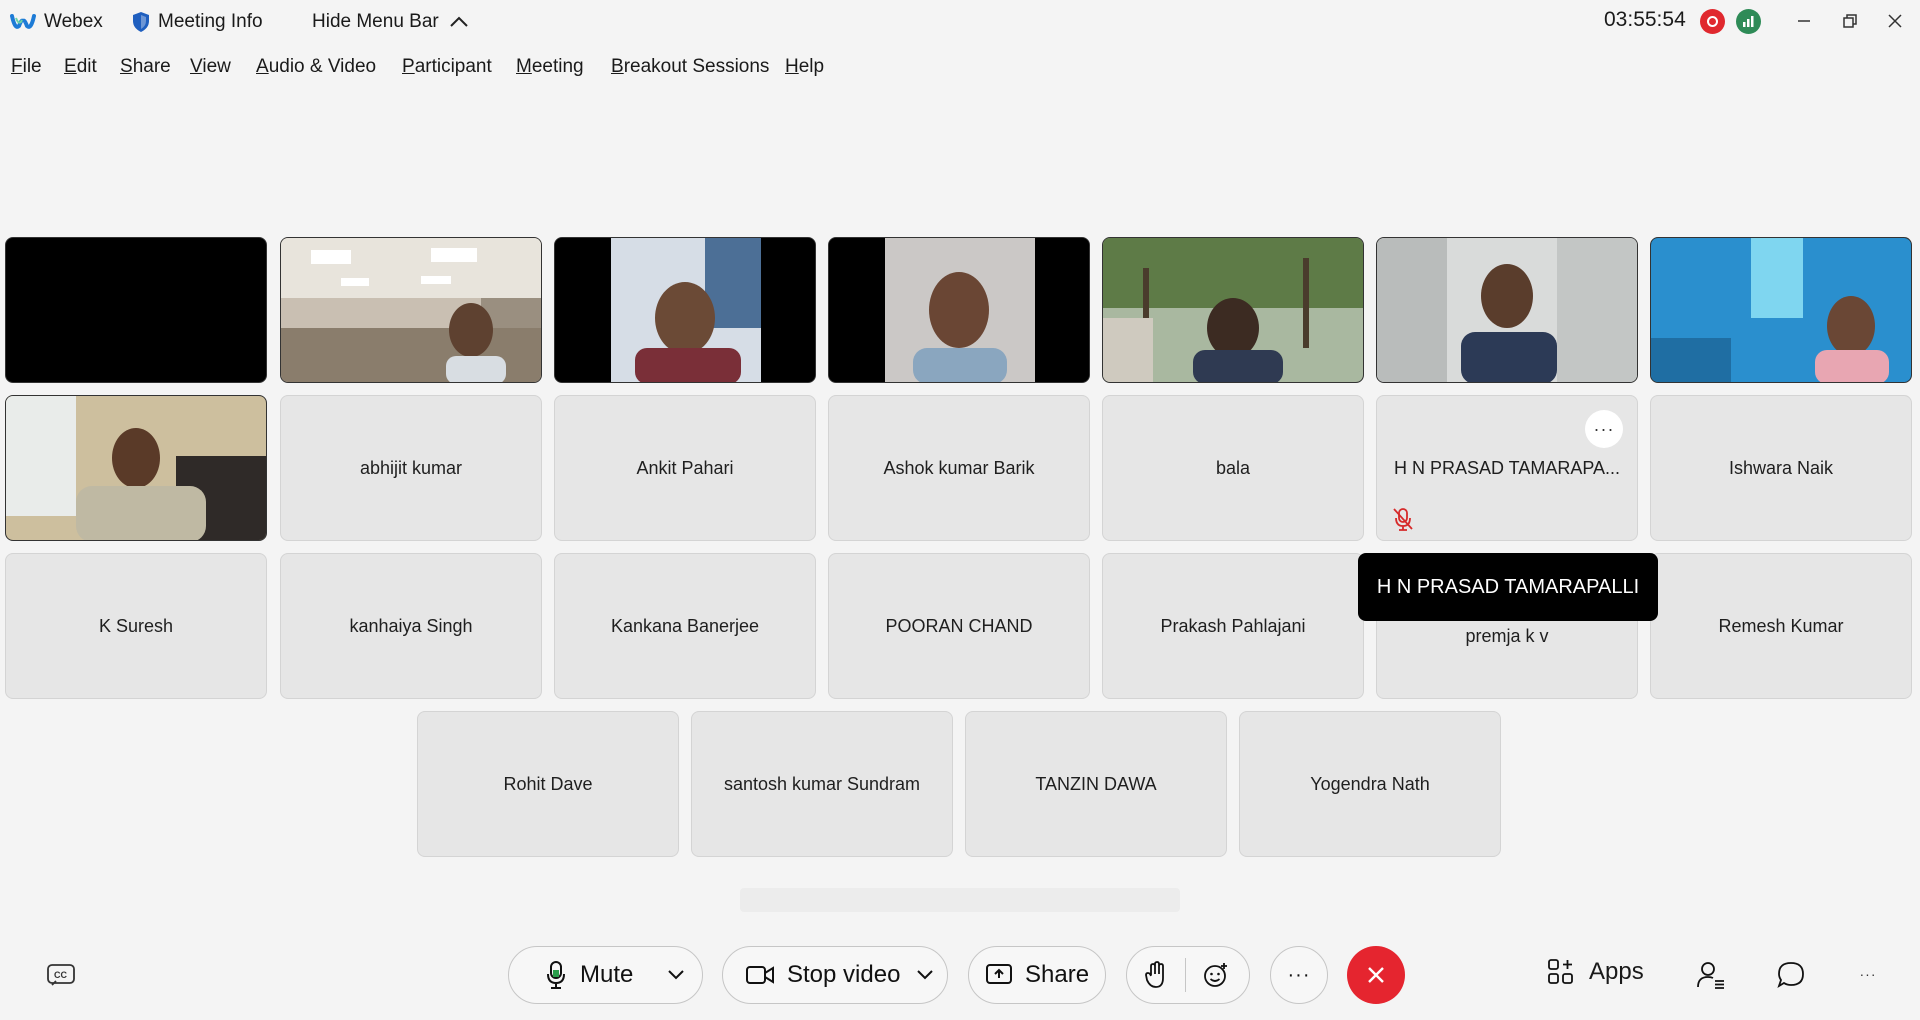 The width and height of the screenshot is (1920, 1020). I want to click on mute-label: Mute, so click(607, 974).